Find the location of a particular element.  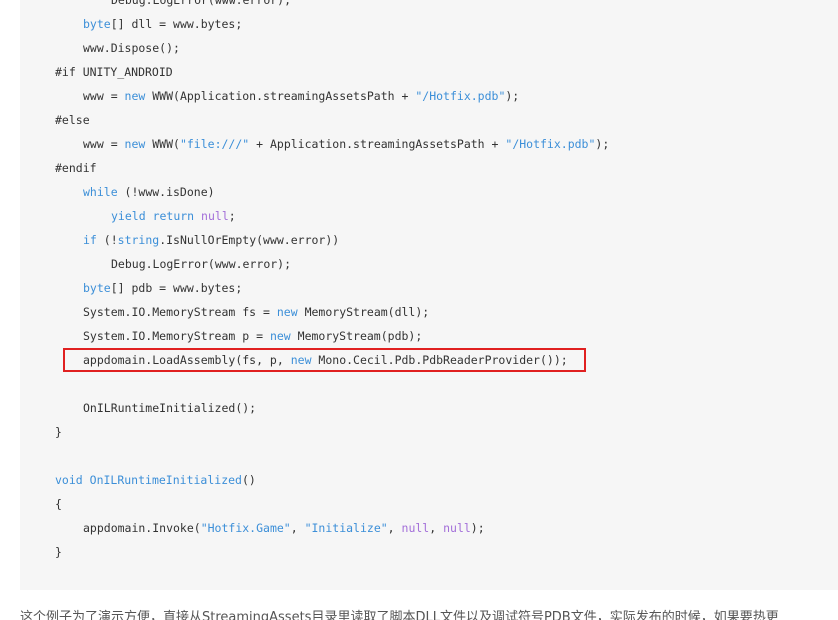

code-line: if (!string.IsNullOrEmpty(www.error)) is located at coordinates (211, 240).